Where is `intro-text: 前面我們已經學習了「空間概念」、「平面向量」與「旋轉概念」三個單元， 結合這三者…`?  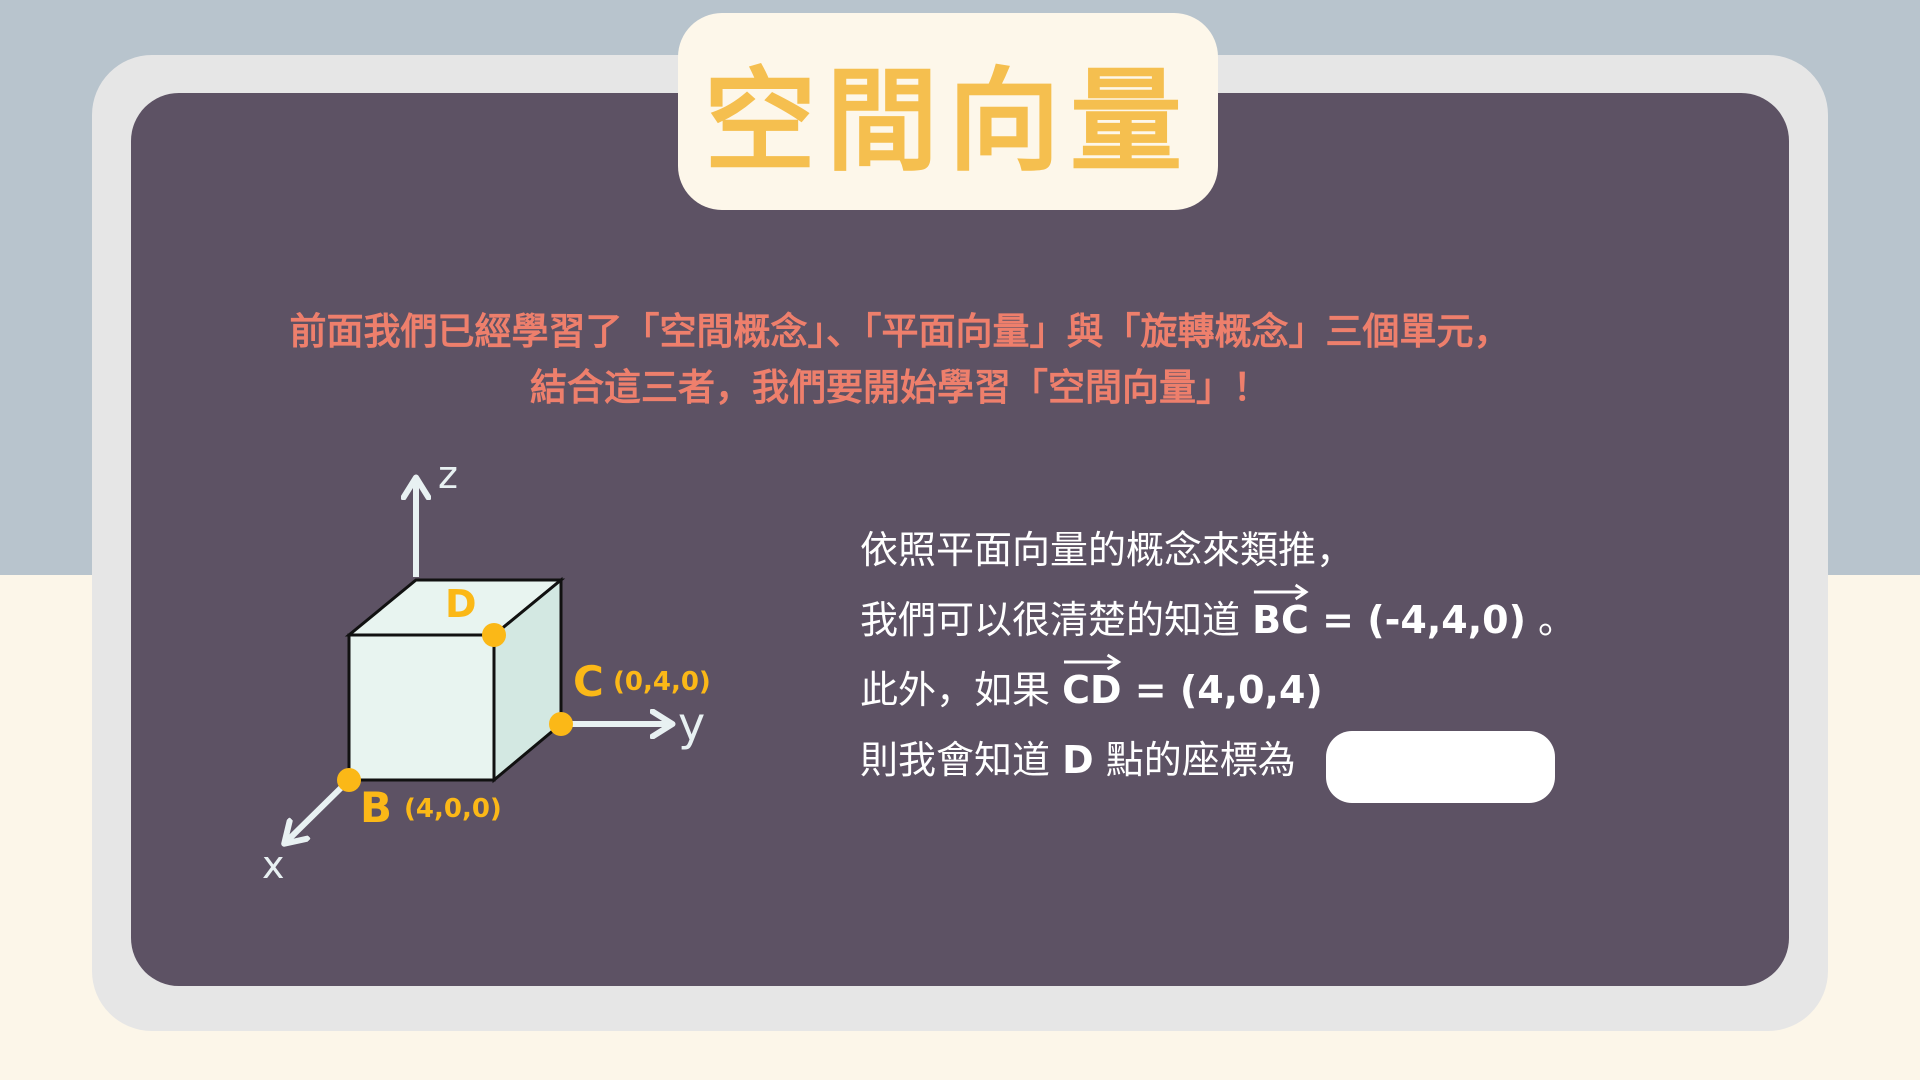 intro-text: 前面我們已經學習了「空間概念」、「平面向量」與「旋轉概念」三個單元， 結合這三者… is located at coordinates (900, 360).